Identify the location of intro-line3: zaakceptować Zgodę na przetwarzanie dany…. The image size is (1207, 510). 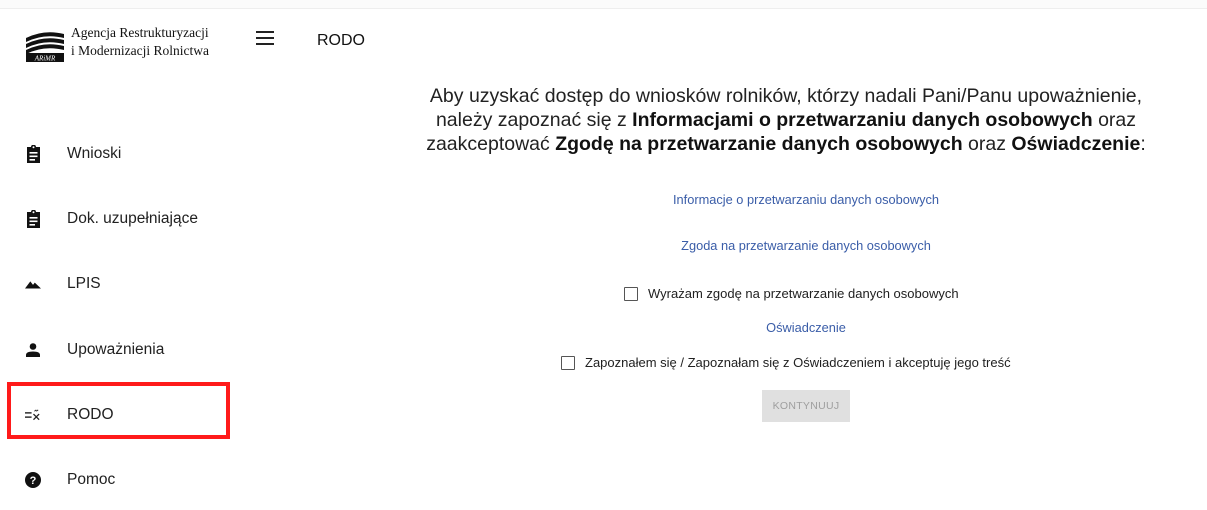
(786, 144).